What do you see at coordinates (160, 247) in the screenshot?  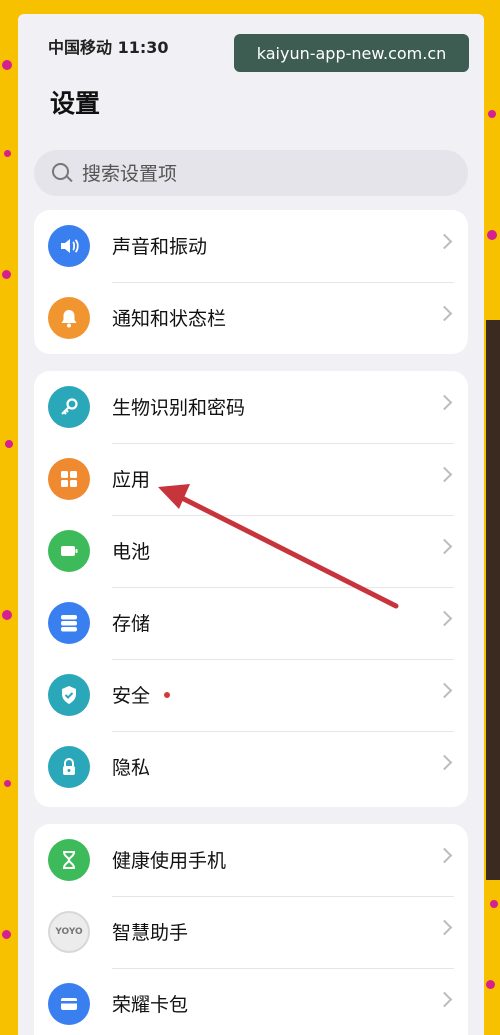 I see `settings-item-label: 声音和振动` at bounding box center [160, 247].